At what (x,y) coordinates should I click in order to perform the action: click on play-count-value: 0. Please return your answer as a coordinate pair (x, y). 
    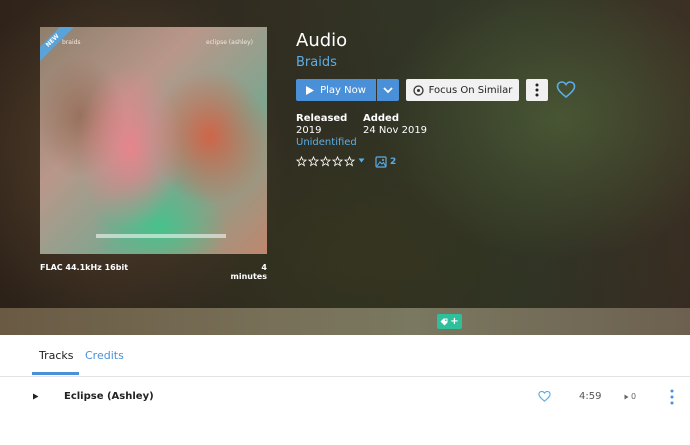
    Looking at the image, I should click on (634, 396).